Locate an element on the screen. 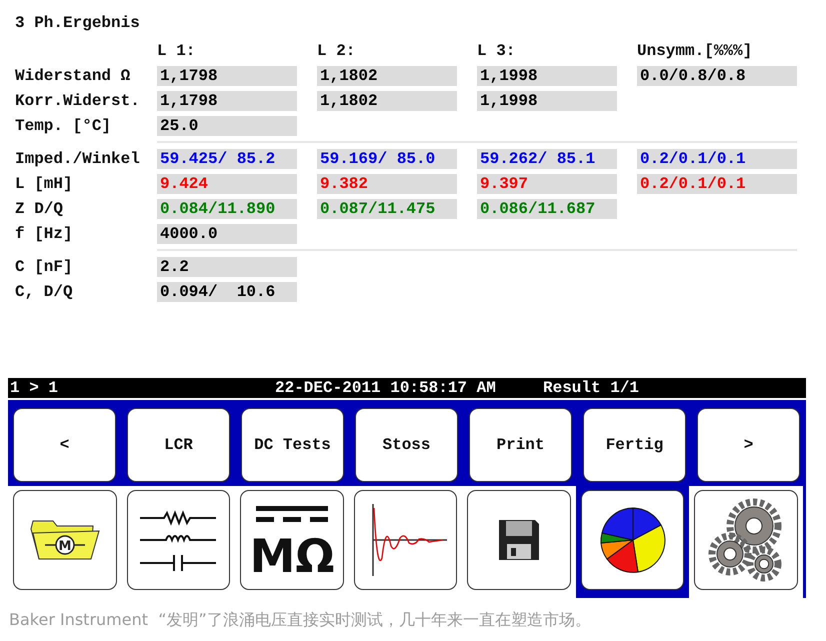  value-cell: 0.084/11.890 is located at coordinates (227, 208).